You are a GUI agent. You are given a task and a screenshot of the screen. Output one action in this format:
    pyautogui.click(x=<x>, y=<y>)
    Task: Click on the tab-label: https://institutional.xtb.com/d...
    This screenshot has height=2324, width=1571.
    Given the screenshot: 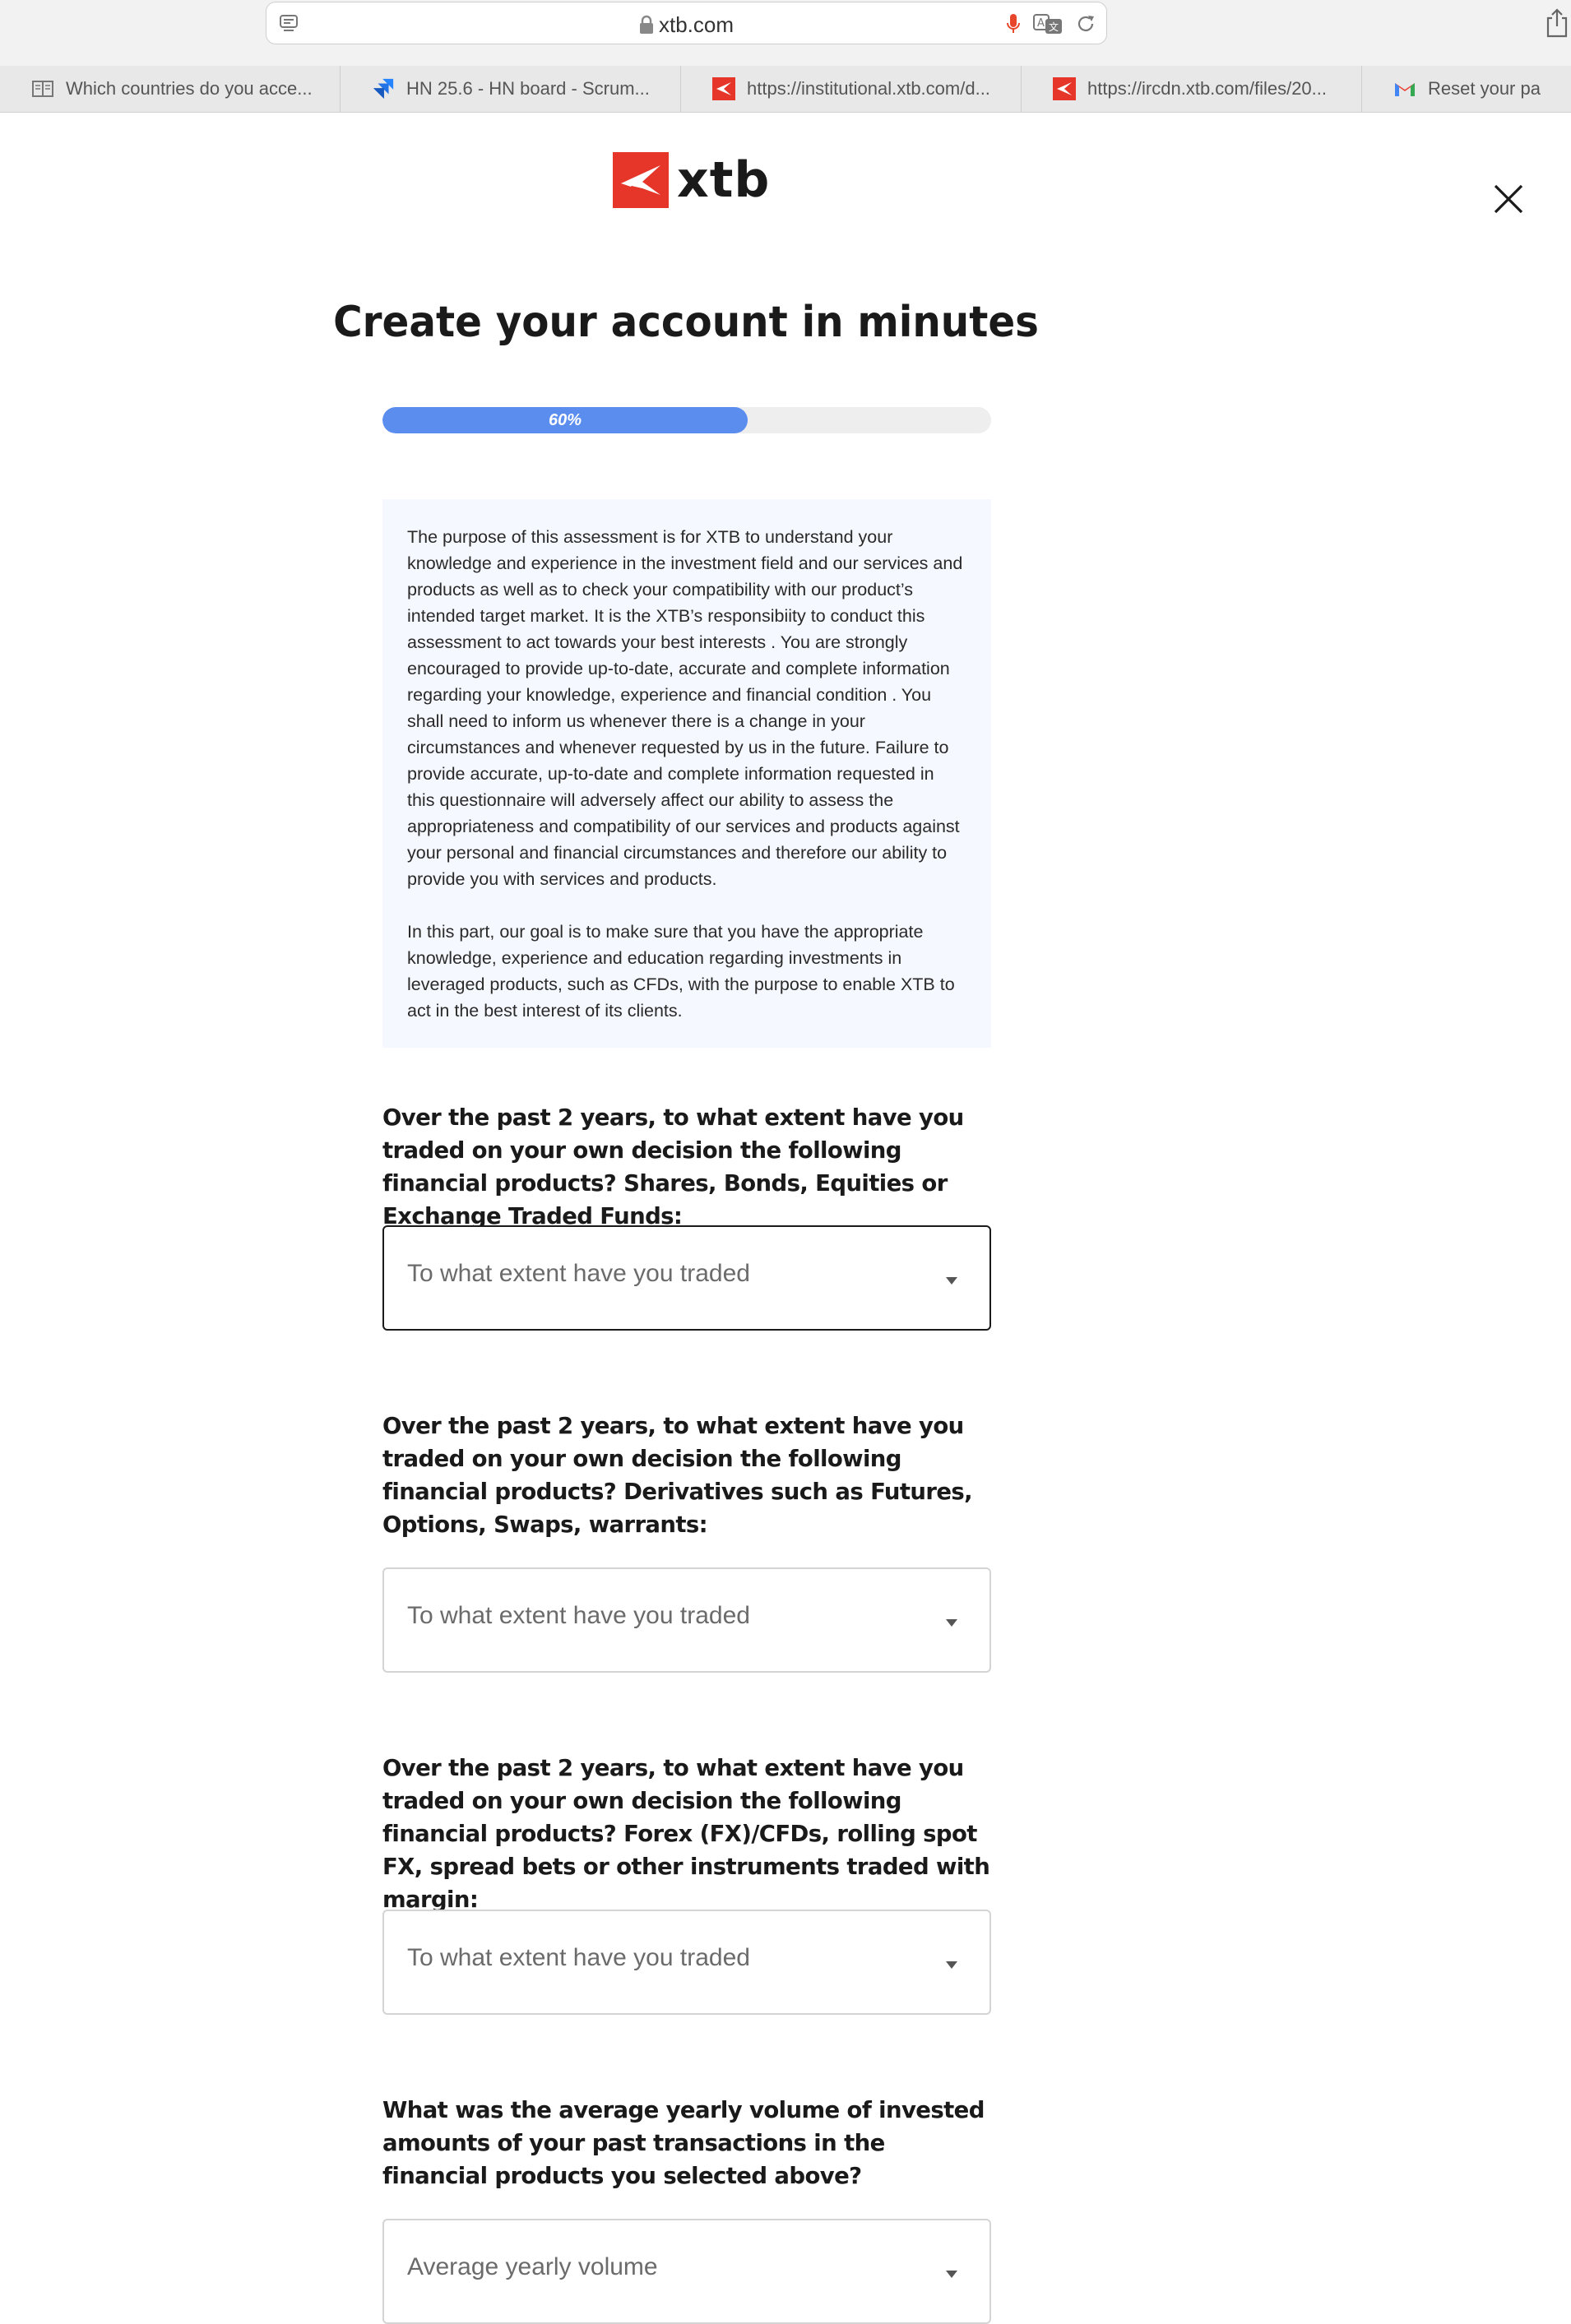 What is the action you would take?
    pyautogui.click(x=869, y=88)
    